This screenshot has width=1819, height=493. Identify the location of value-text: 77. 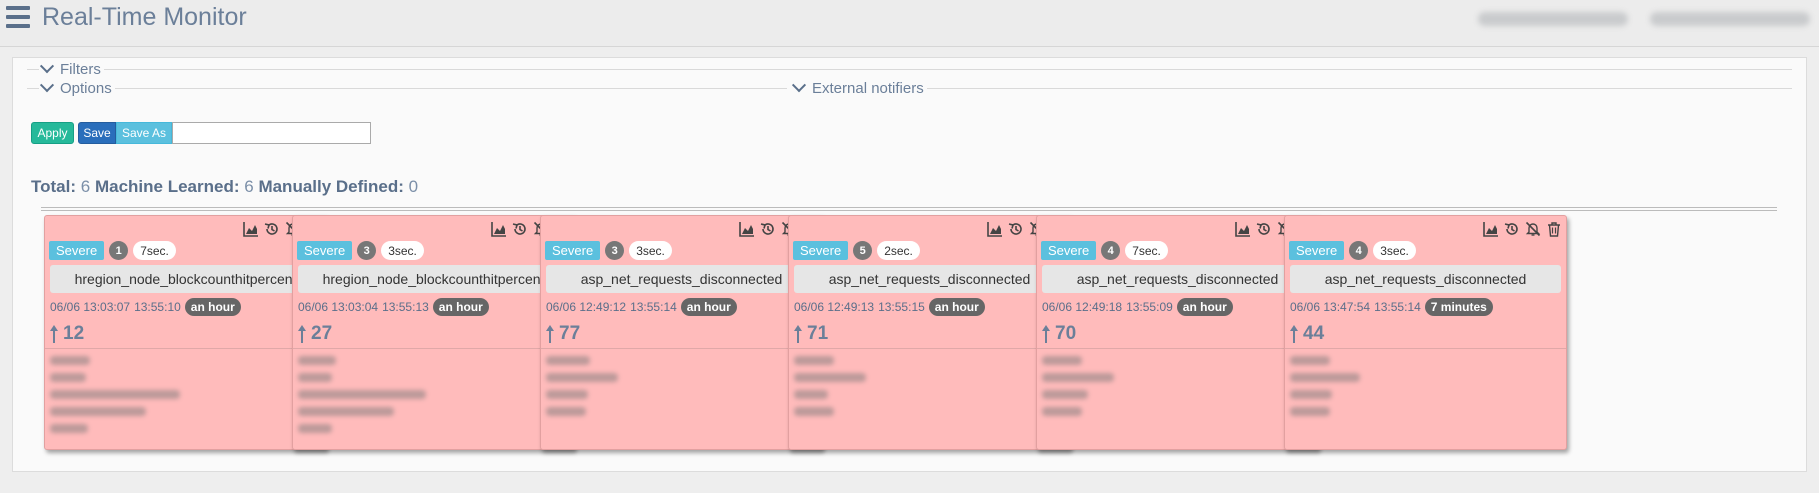
(570, 333).